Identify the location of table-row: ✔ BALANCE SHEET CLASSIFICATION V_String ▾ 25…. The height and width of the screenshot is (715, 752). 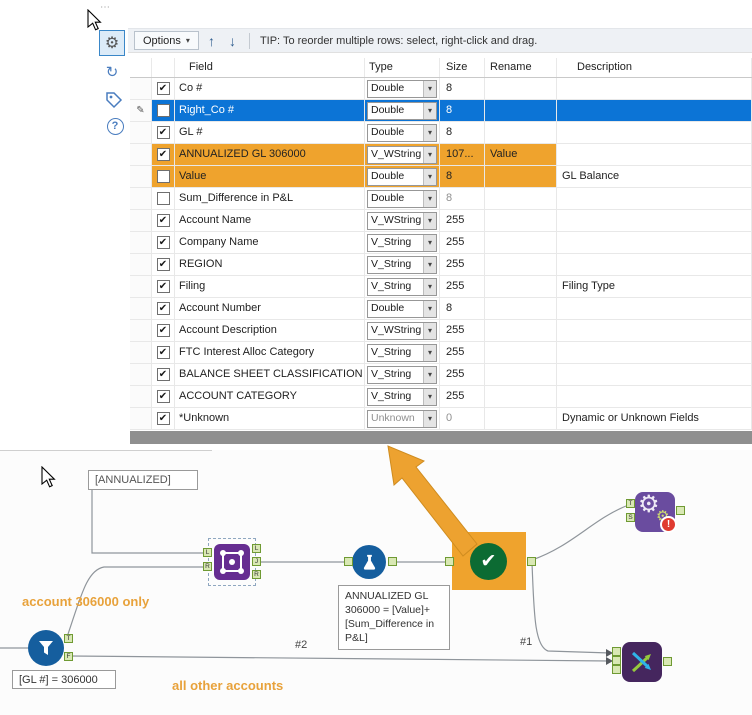
(441, 375).